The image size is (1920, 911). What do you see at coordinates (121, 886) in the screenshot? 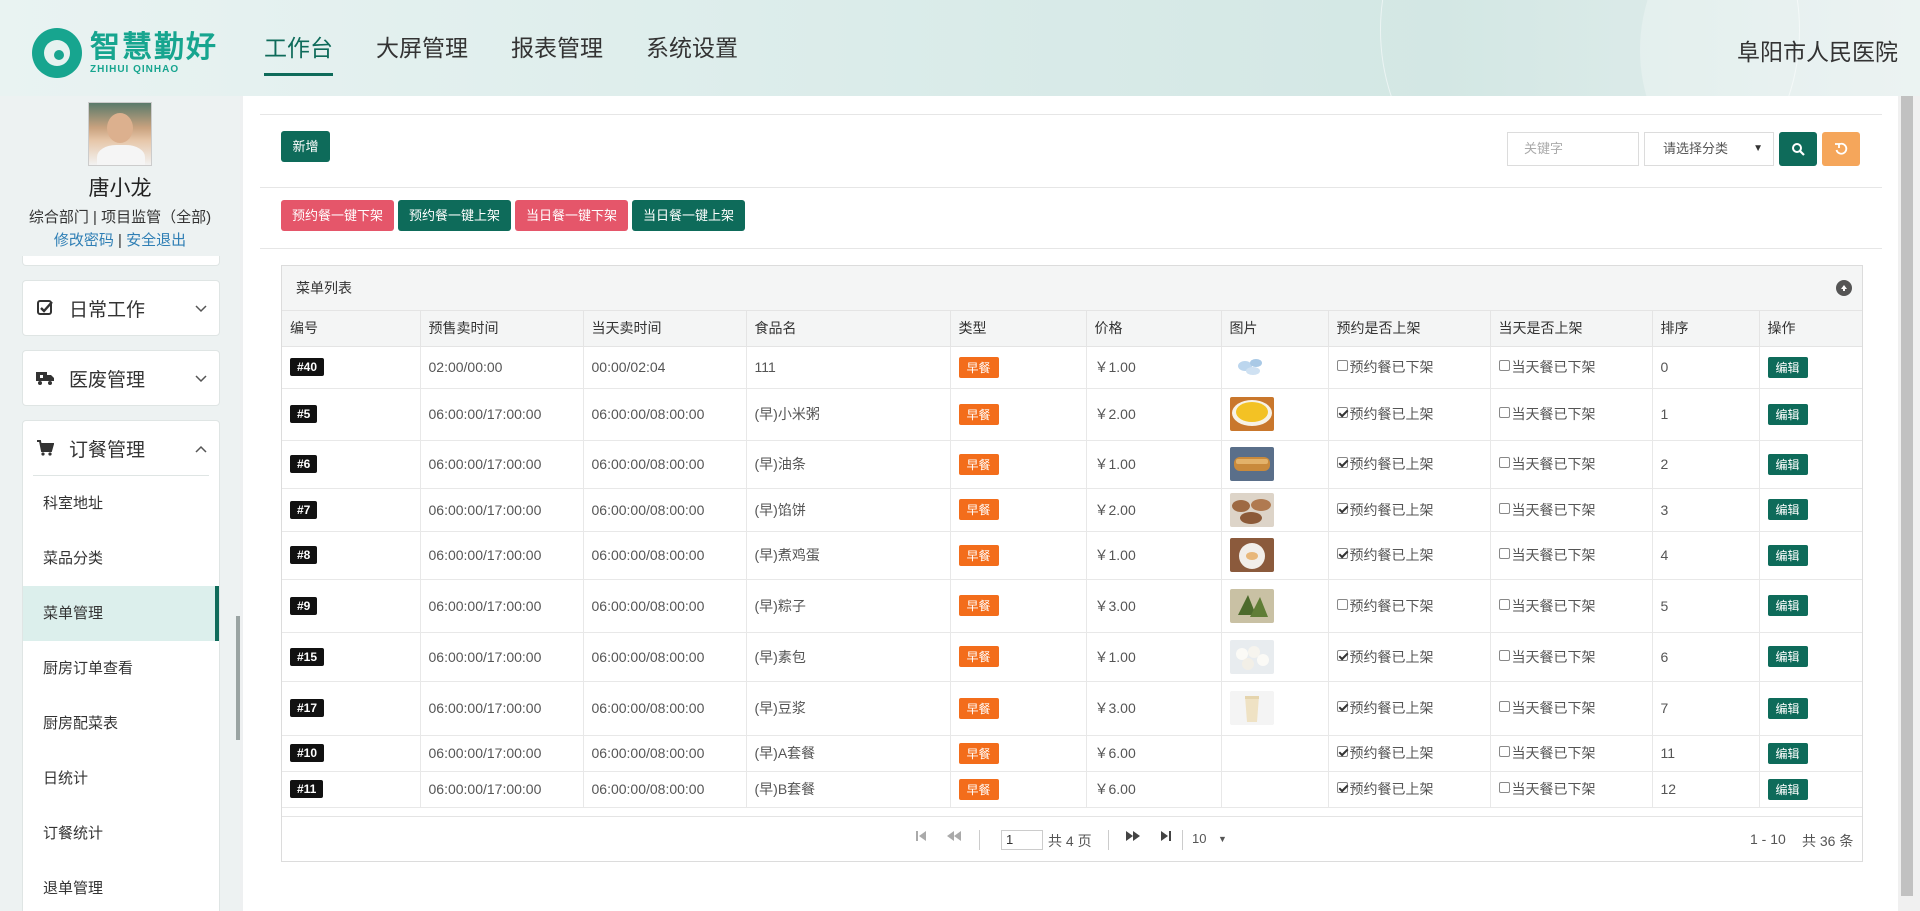
I see `sidebar-item-refunds: 退单管理` at bounding box center [121, 886].